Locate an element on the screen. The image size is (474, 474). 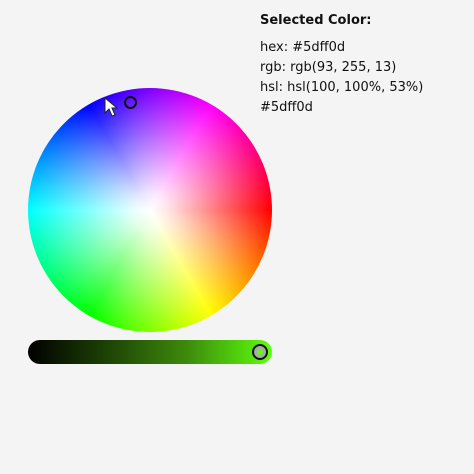
hex-value: hex: #5dff0d is located at coordinates (303, 47).